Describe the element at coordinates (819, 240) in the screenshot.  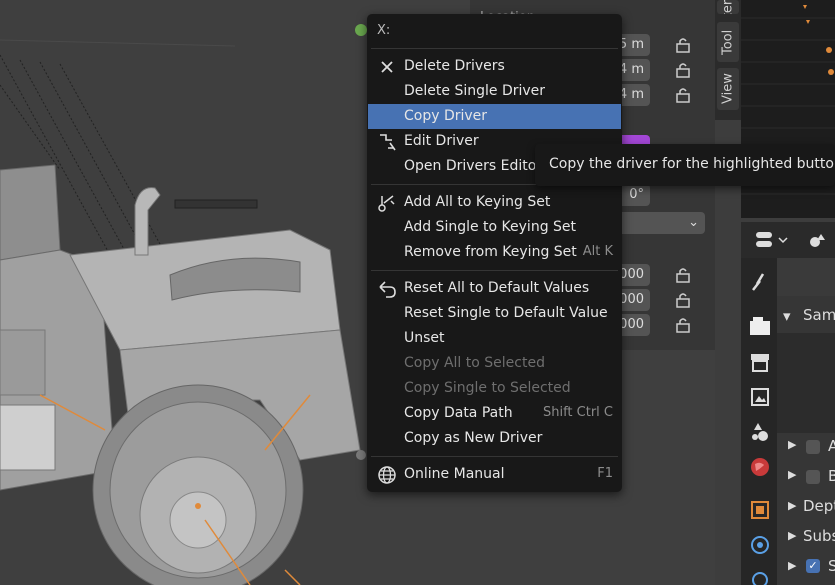
I see `shading-icon` at that location.